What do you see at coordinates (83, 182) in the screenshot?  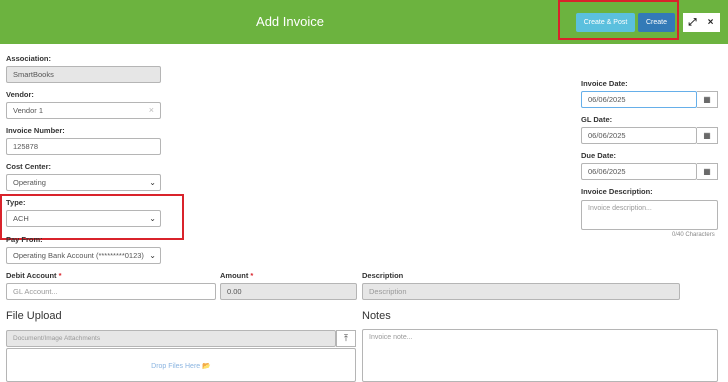 I see `cost-center-select: Operating ⌄` at bounding box center [83, 182].